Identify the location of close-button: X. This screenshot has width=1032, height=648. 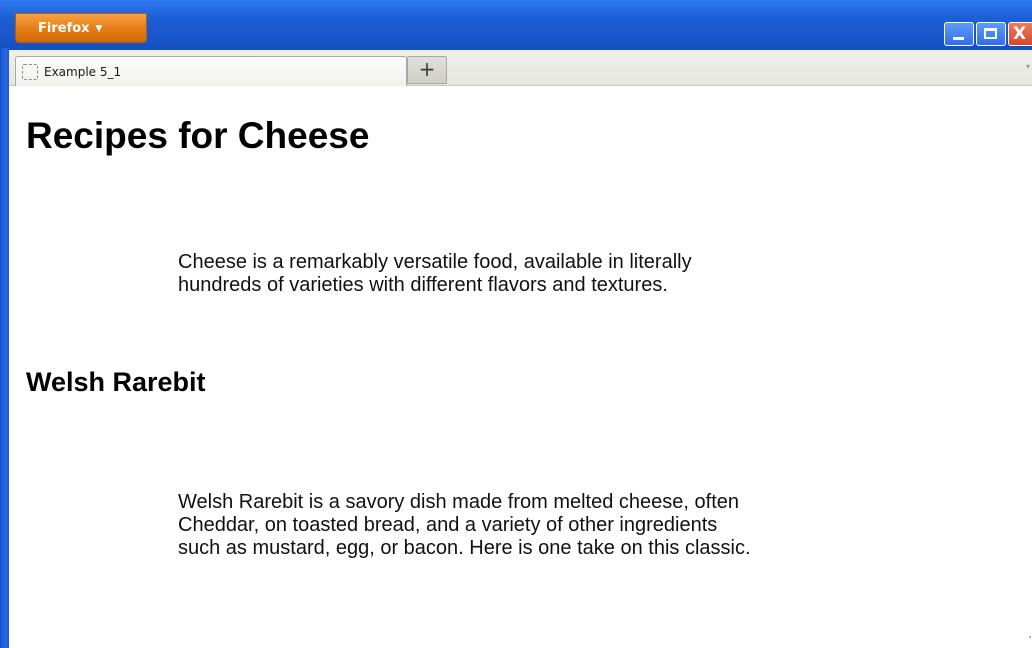
(1020, 34).